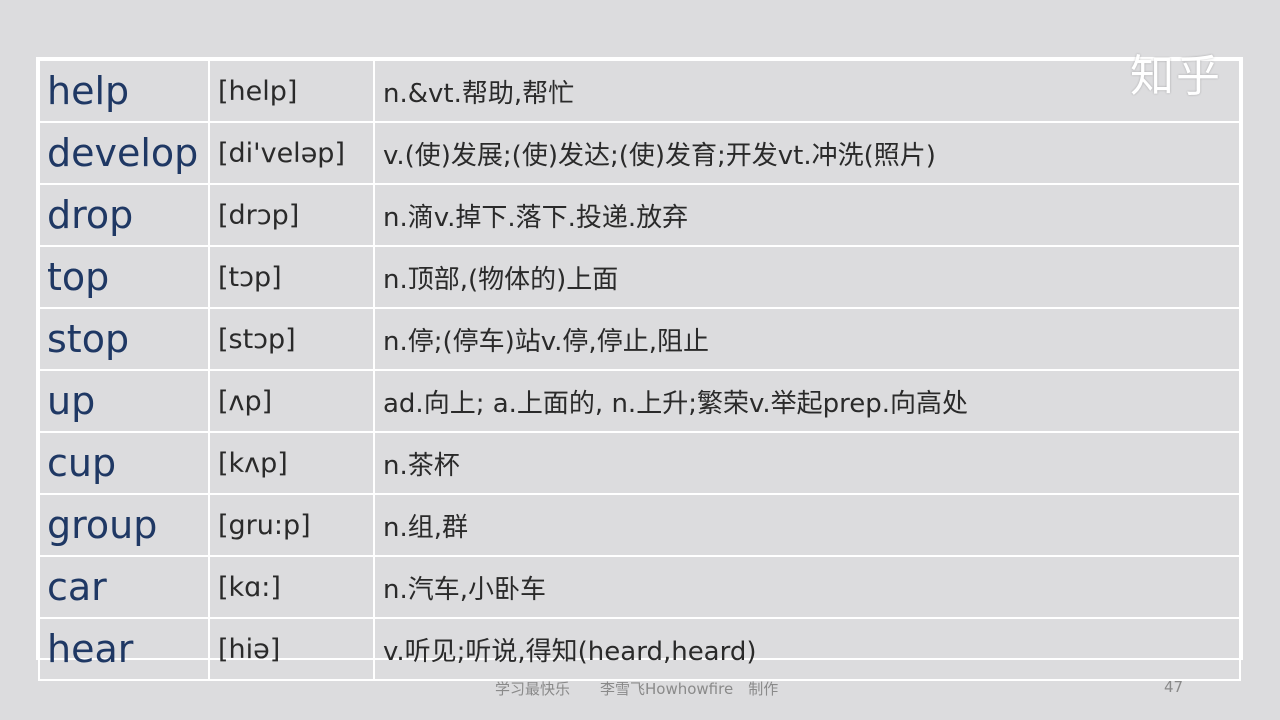 The height and width of the screenshot is (720, 1280). Describe the element at coordinates (291, 215) in the screenshot. I see `phonetic-cell: [drɔp]` at that location.